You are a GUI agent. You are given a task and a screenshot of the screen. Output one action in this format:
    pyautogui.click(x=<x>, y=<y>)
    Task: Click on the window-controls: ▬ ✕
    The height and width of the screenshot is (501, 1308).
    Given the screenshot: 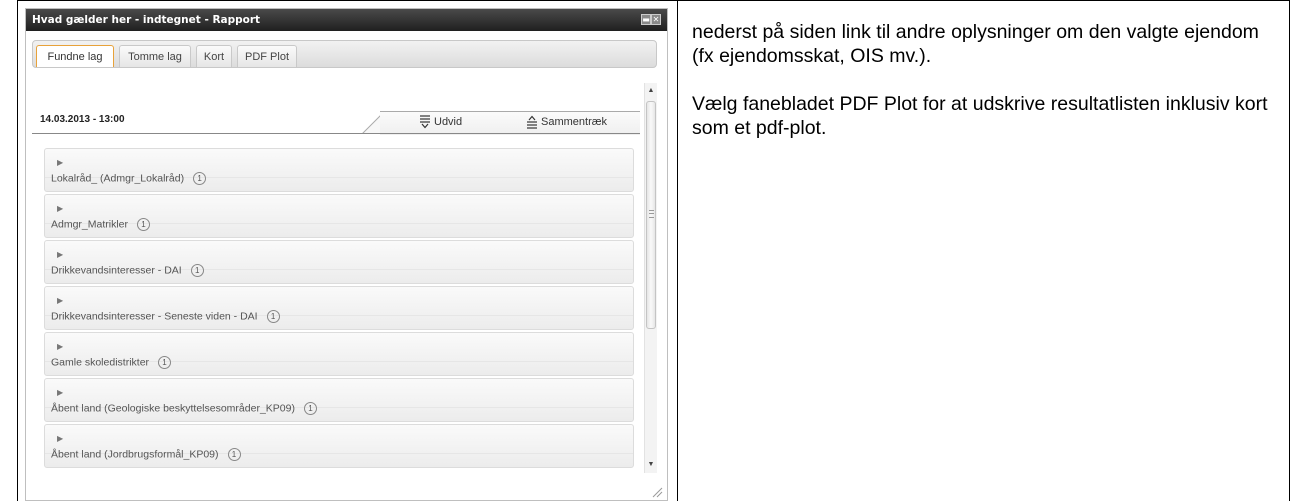 What is the action you would take?
    pyautogui.click(x=651, y=19)
    